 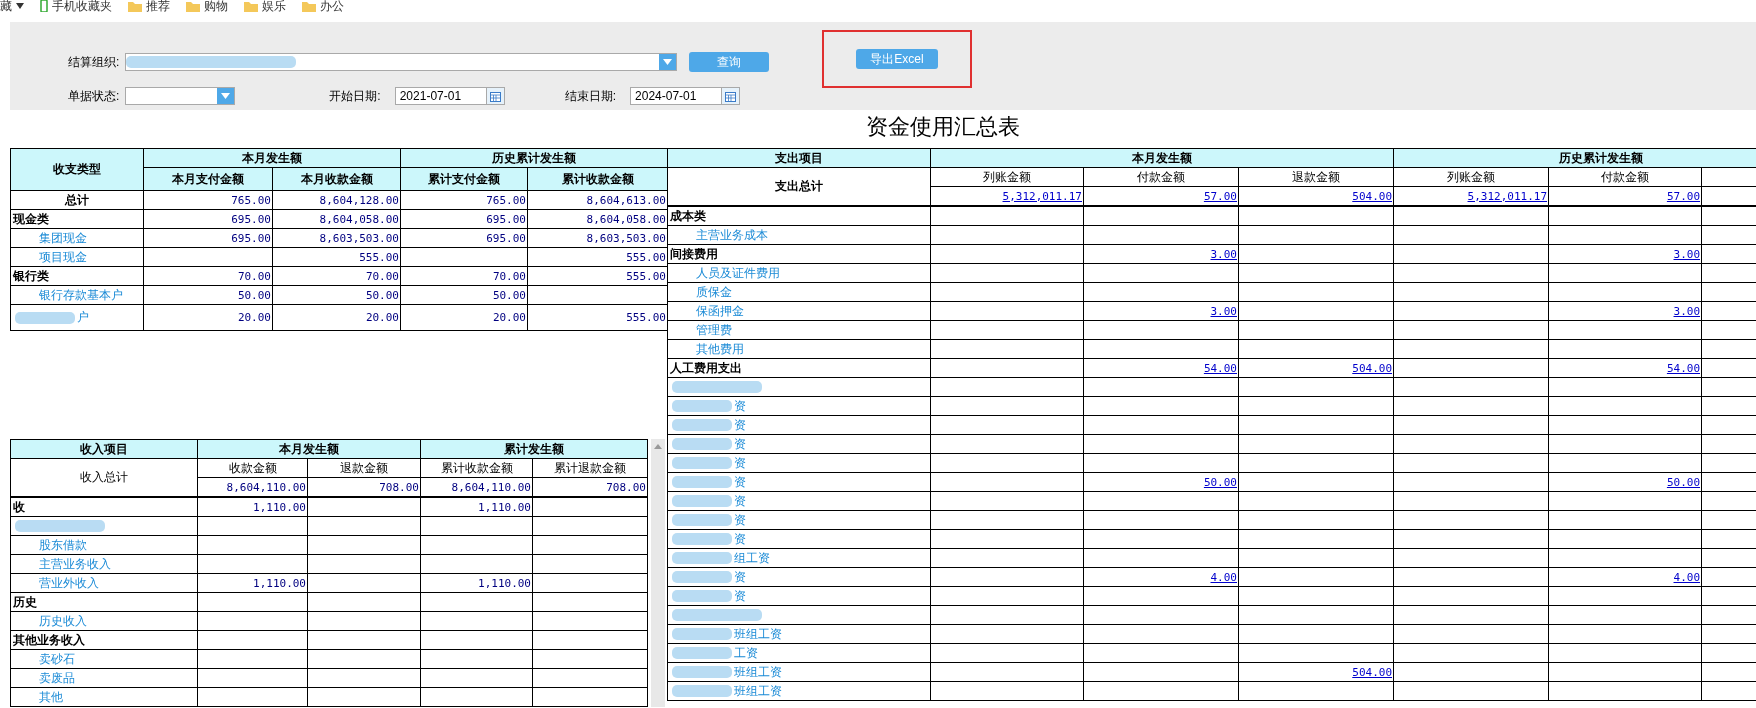 I want to click on row-label: 其他业务收入, so click(x=104, y=640).